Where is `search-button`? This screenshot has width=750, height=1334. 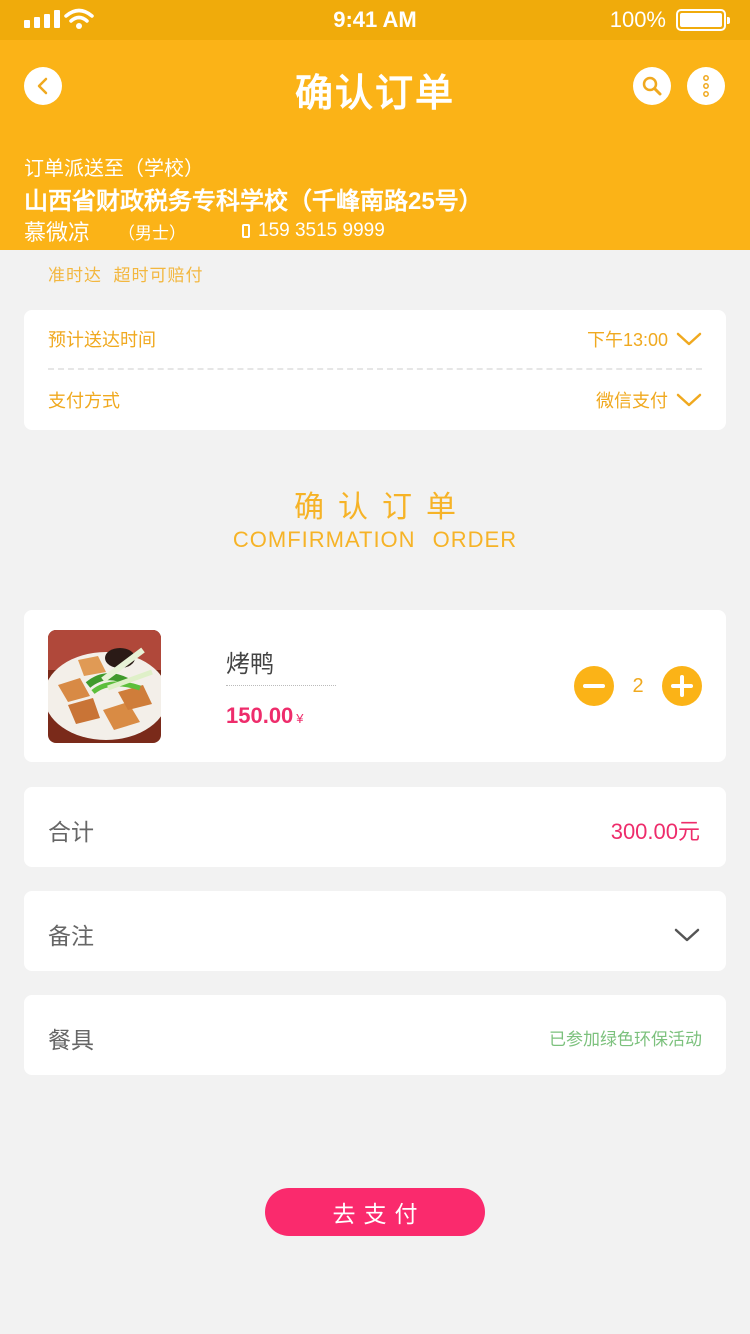
search-button is located at coordinates (652, 86).